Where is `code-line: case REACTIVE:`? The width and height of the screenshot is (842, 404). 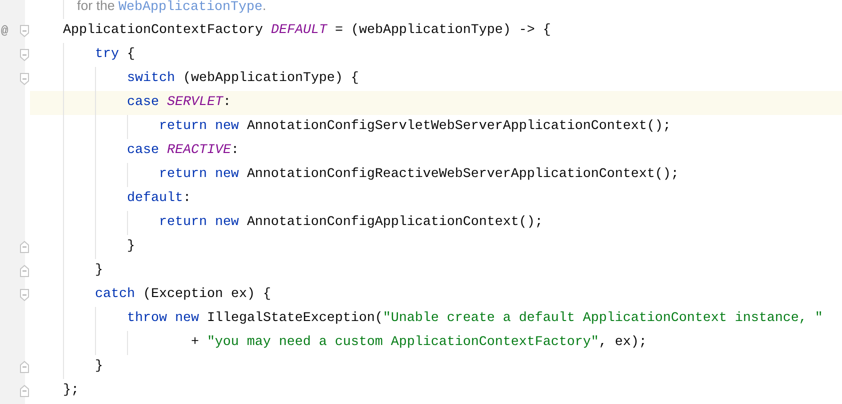
code-line: case REACTIVE: is located at coordinates (182, 151).